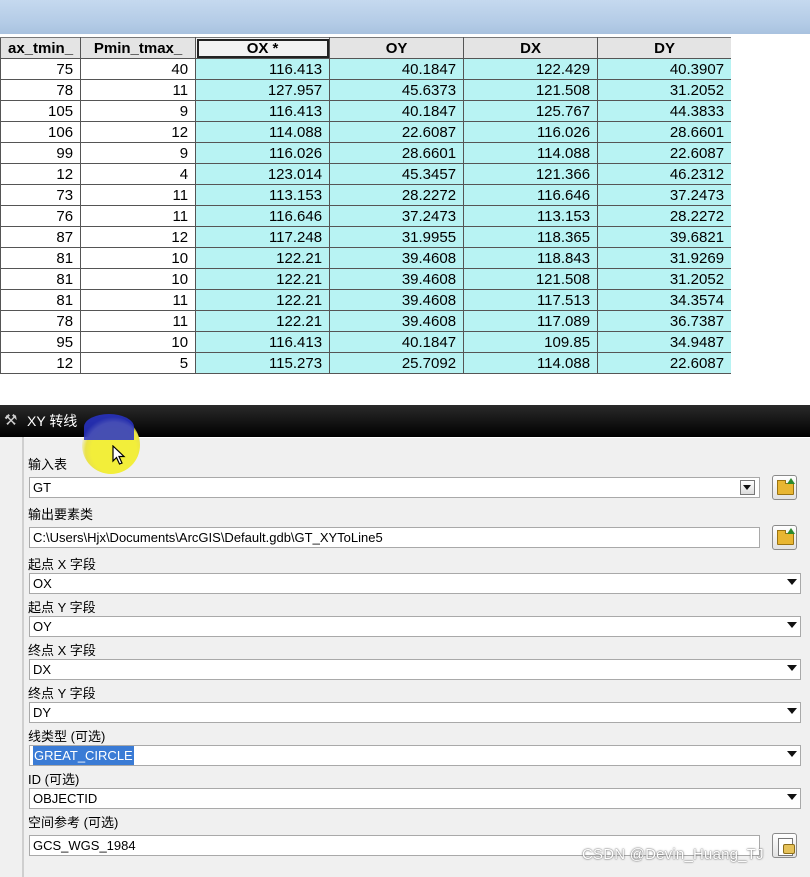  I want to click on end-x-field-select: DX, so click(415, 669).